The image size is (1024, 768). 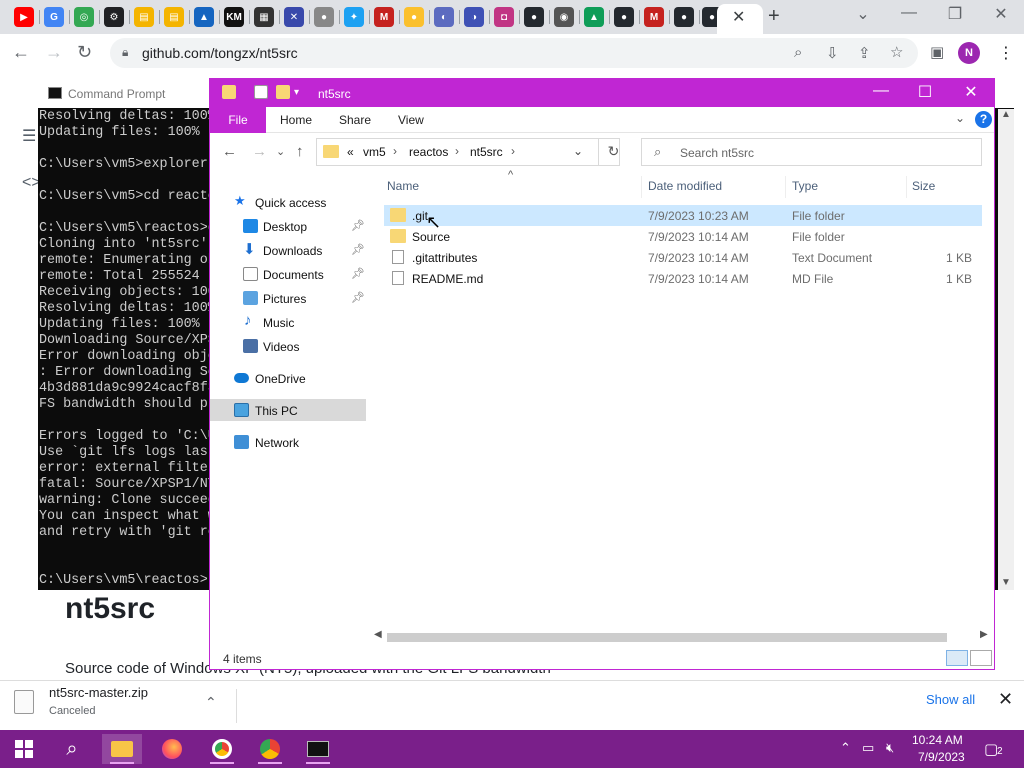 What do you see at coordinates (845, 748) in the screenshot?
I see `show-hidden-icons-icon: ⌃` at bounding box center [845, 748].